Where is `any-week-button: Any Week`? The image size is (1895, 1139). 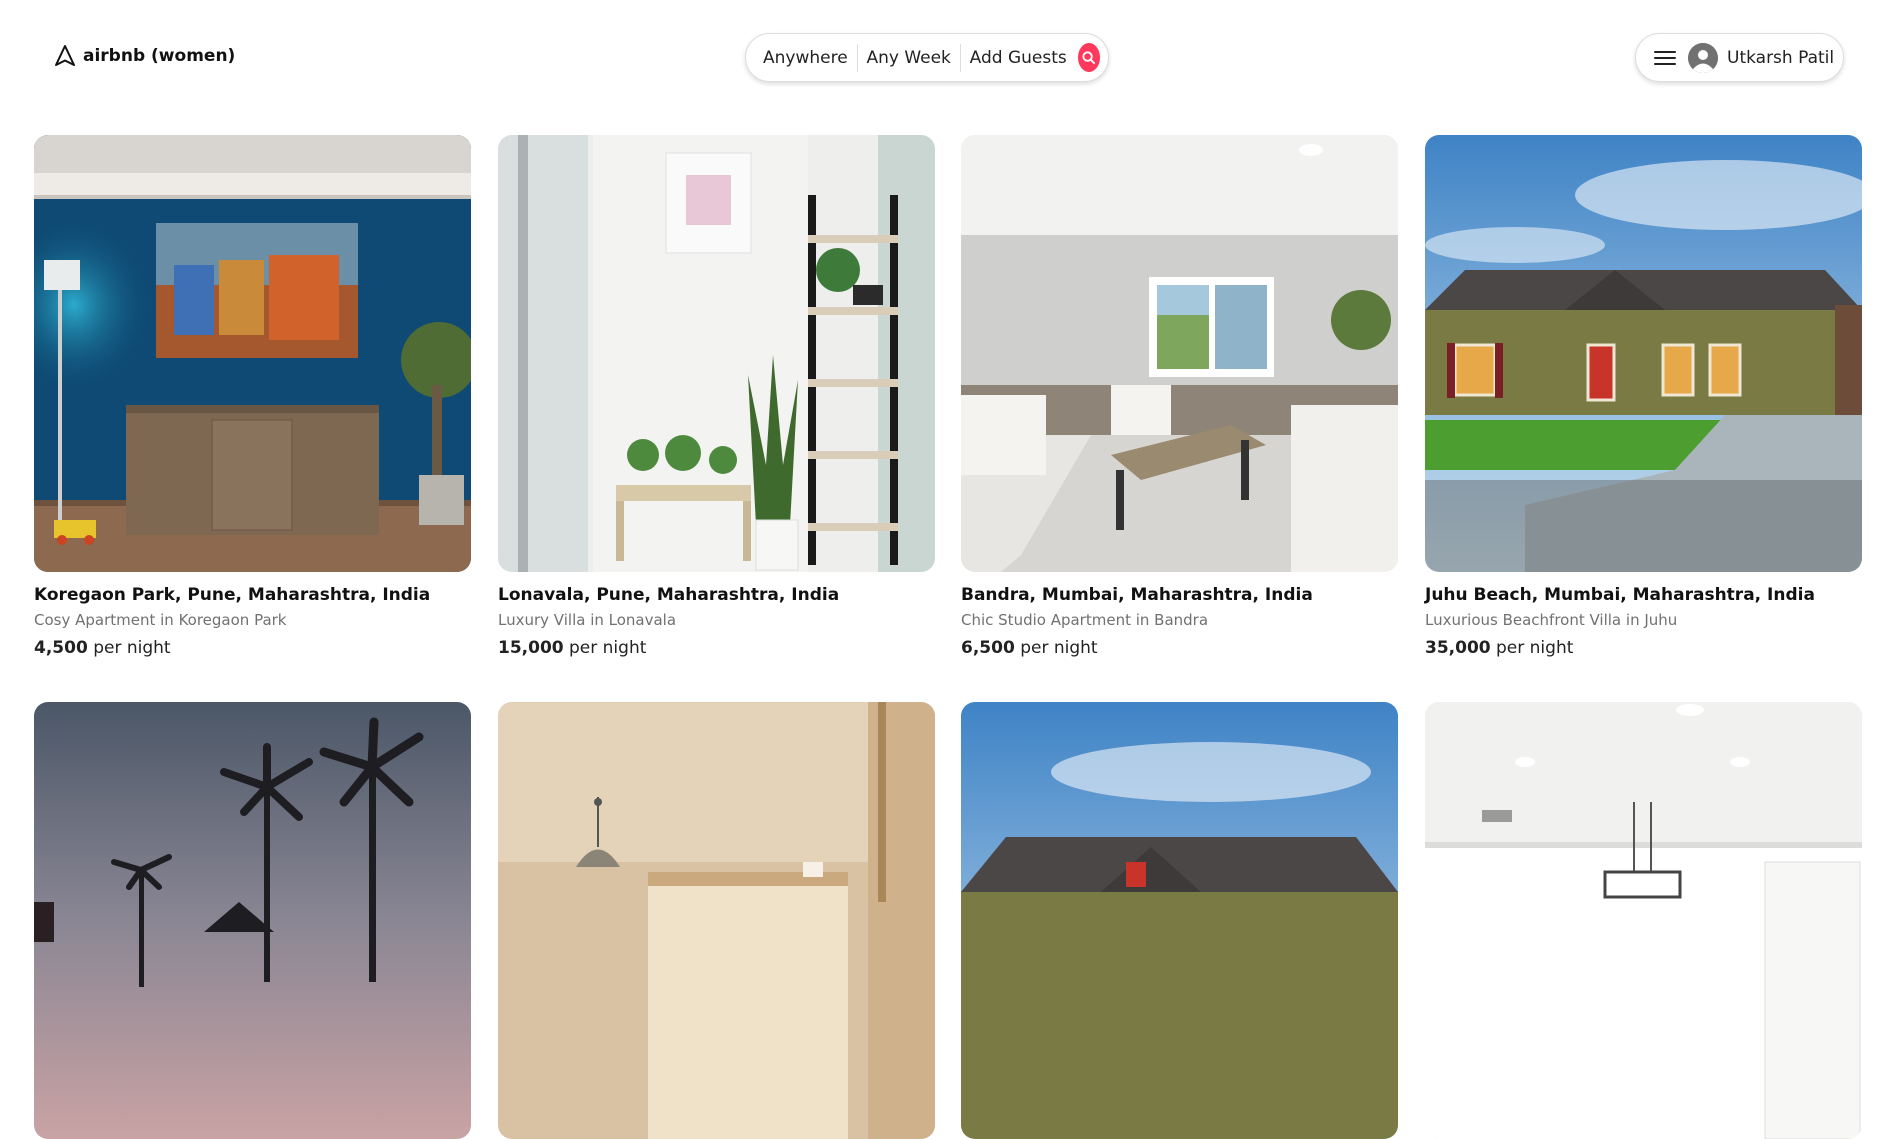
any-week-button: Any Week is located at coordinates (908, 58).